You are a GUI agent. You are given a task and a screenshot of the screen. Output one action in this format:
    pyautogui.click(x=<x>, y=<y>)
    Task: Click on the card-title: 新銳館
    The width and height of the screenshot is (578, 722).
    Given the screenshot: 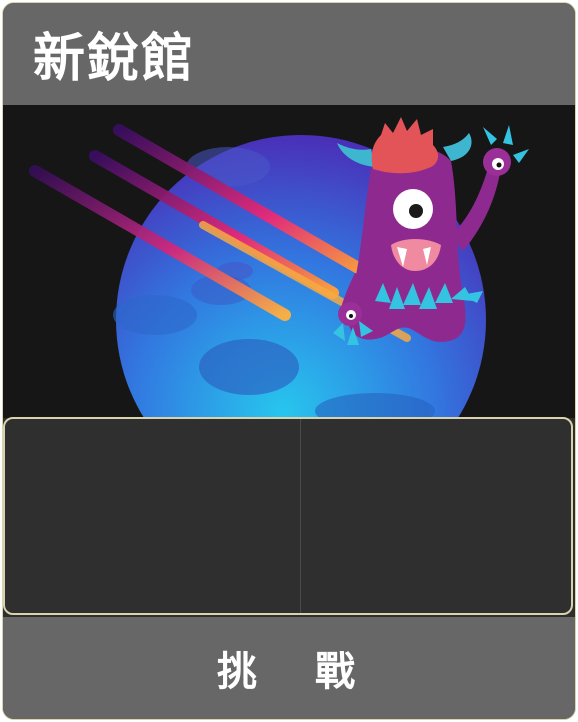 What is the action you would take?
    pyautogui.click(x=114, y=59)
    